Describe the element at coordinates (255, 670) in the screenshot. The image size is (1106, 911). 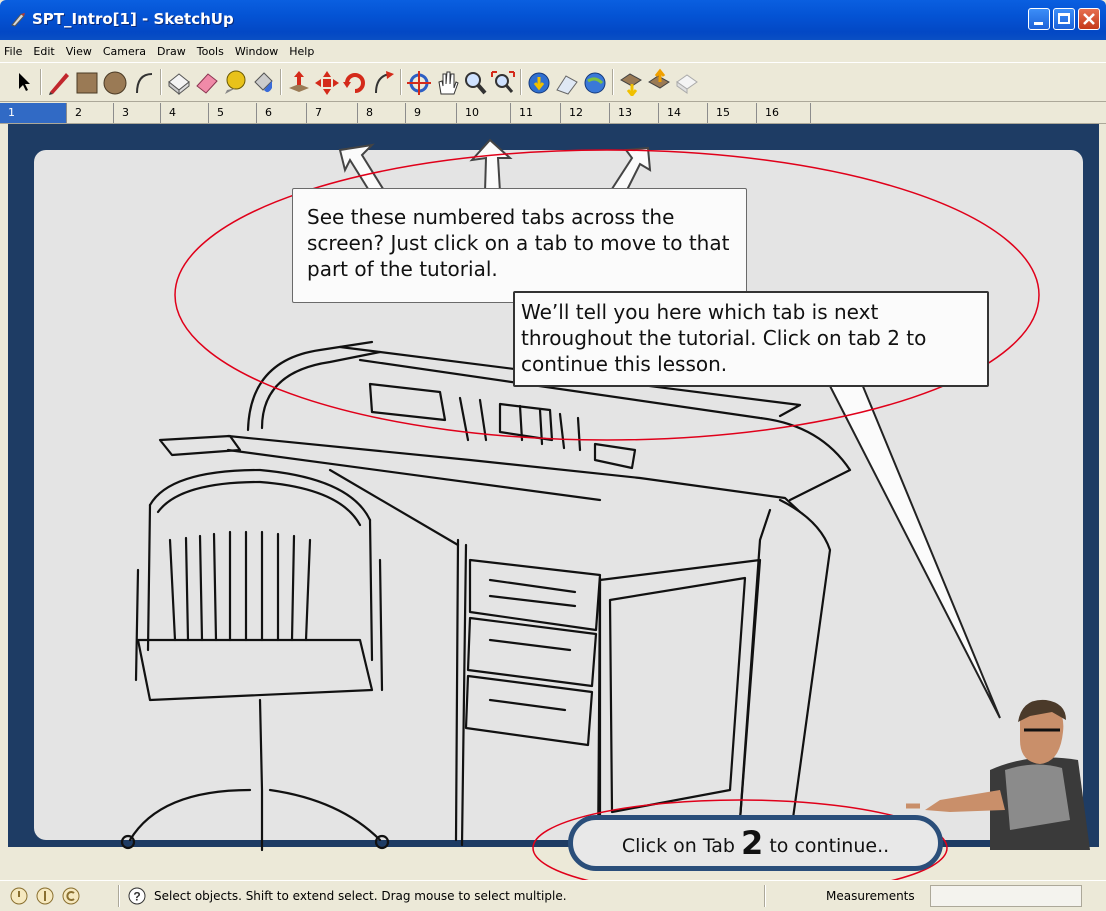
I see `chair-seat` at that location.